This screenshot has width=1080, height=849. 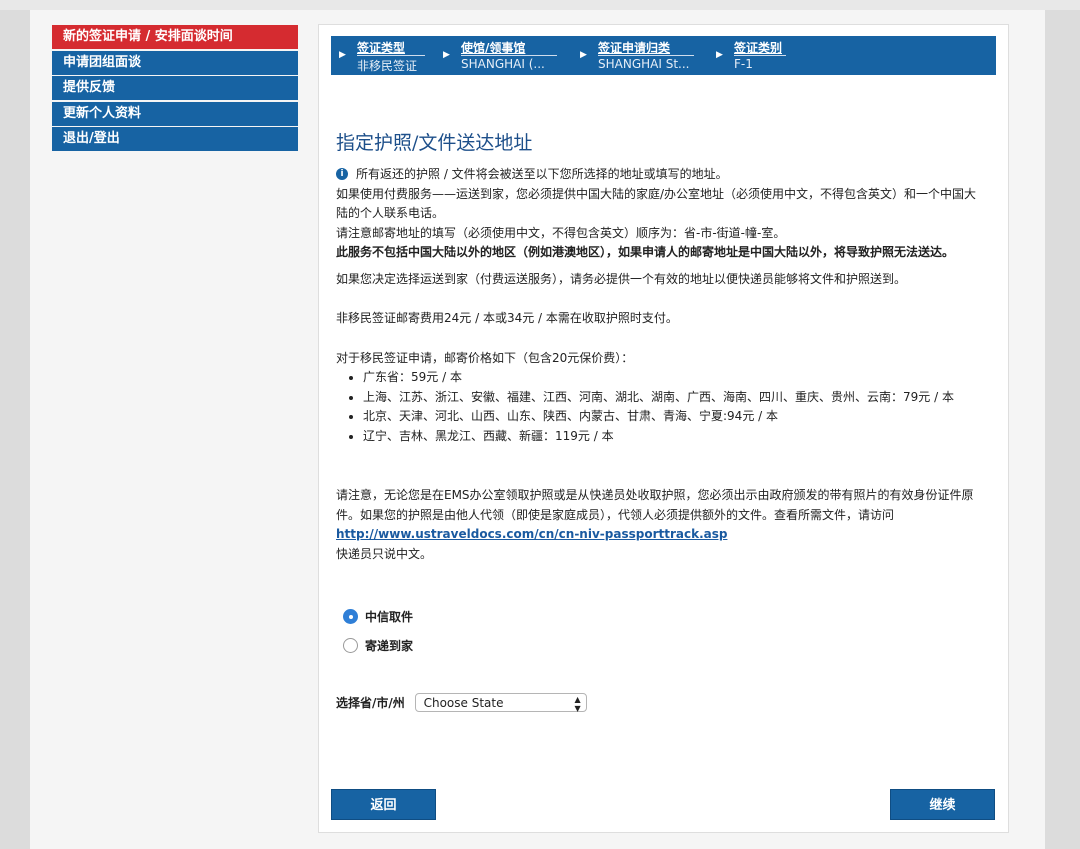 I want to click on step-title: 签证类别, so click(x=758, y=48).